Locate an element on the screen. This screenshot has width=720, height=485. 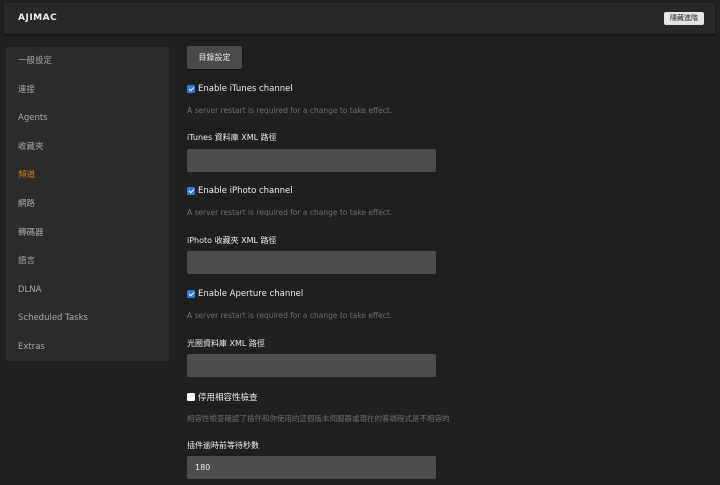
aperture-path-input is located at coordinates (311, 365).